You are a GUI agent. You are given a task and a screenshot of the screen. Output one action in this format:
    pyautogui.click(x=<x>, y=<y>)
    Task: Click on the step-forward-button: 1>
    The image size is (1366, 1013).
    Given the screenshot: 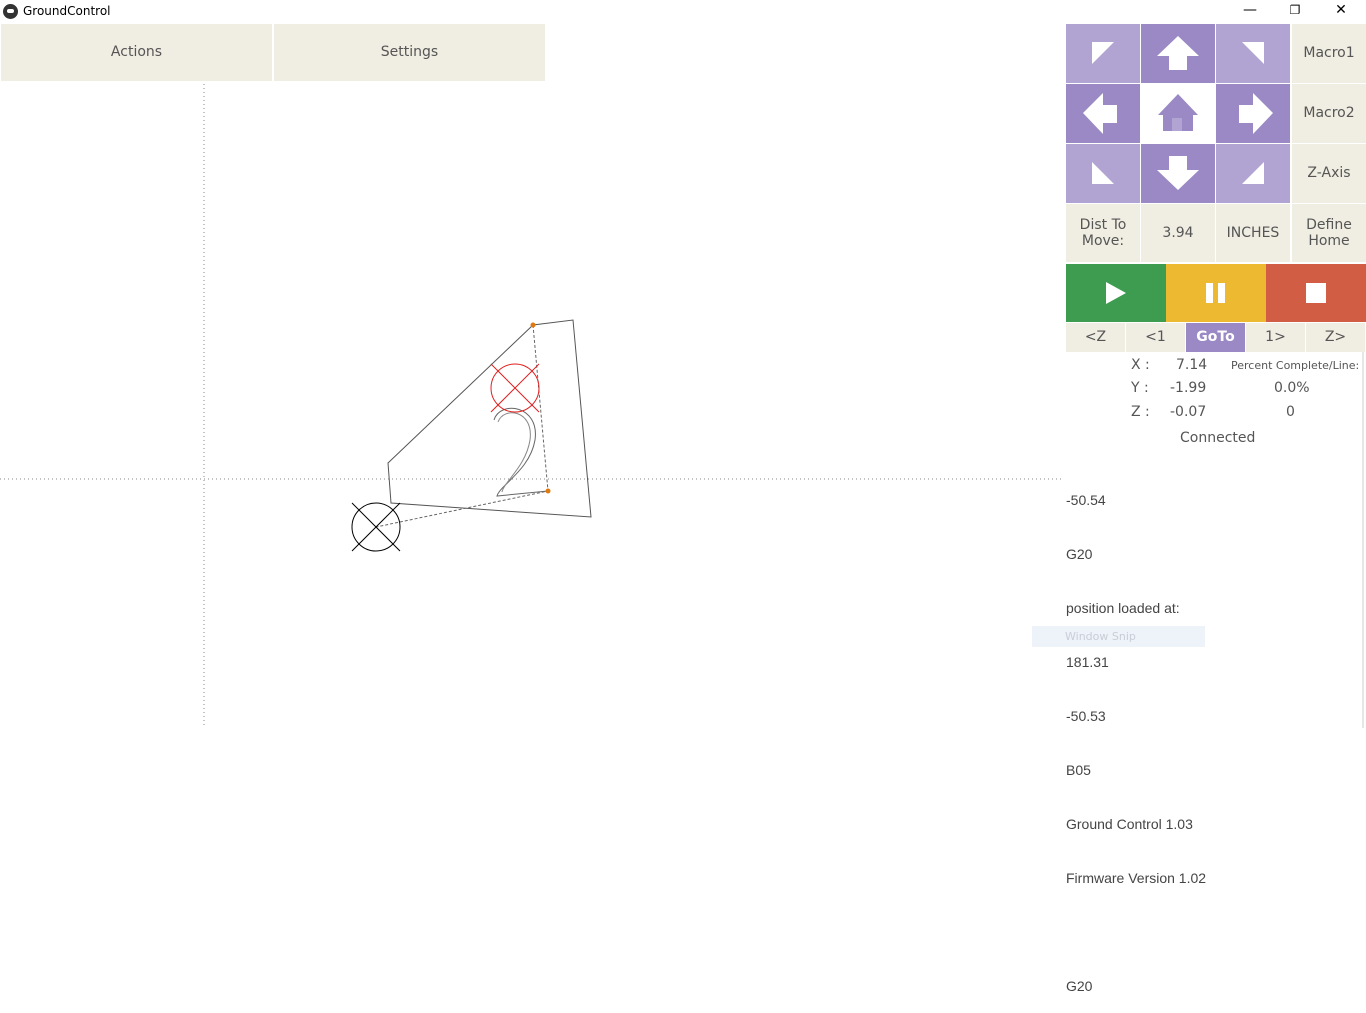 What is the action you would take?
    pyautogui.click(x=1275, y=337)
    